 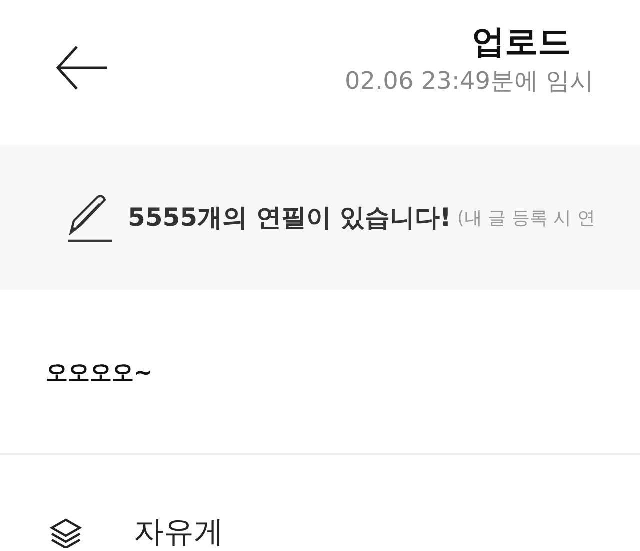 I want to click on category-selector: 자유게, so click(x=135, y=533).